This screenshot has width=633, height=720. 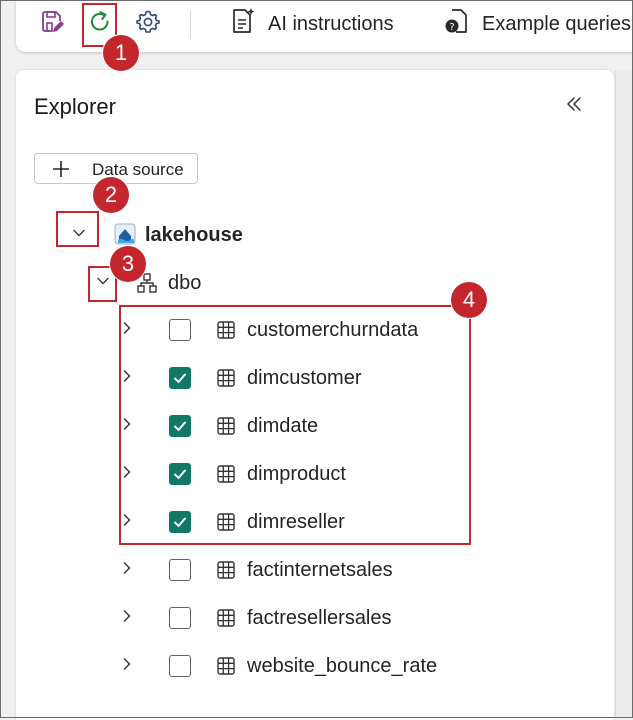 What do you see at coordinates (463, 24) in the screenshot?
I see `document-question-icon: ?` at bounding box center [463, 24].